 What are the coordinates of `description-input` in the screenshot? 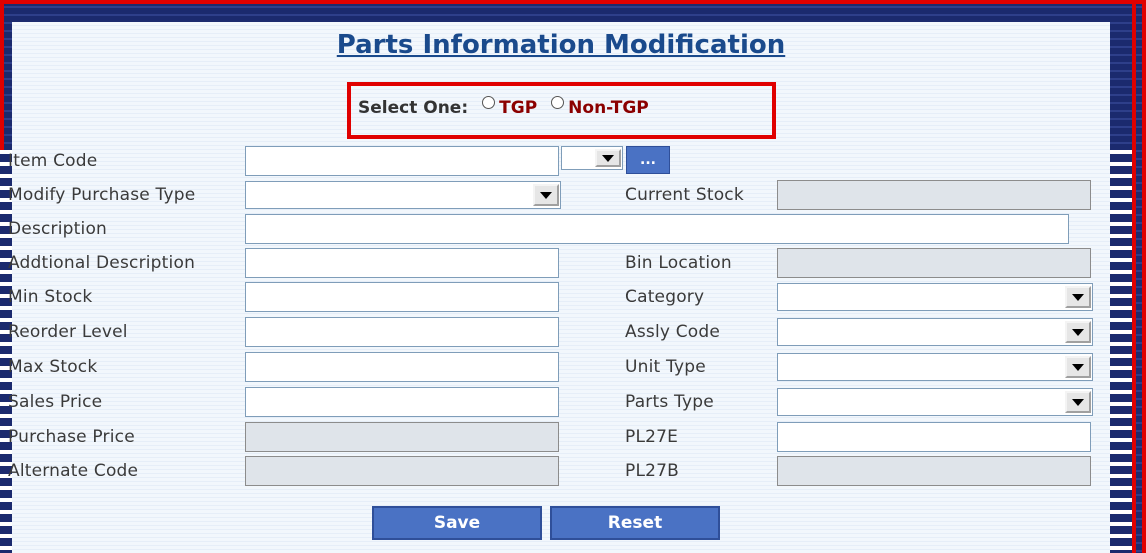 It's located at (657, 229).